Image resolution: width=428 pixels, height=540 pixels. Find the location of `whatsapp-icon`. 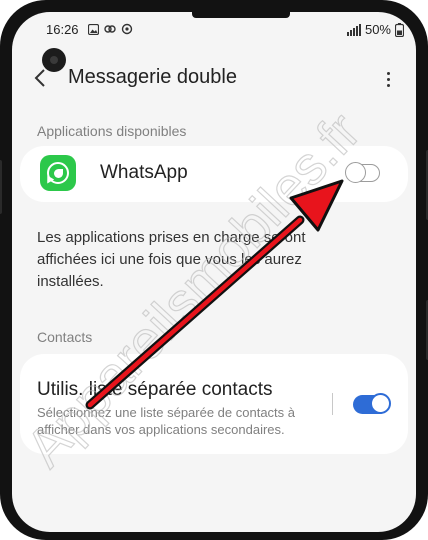

whatsapp-icon is located at coordinates (58, 173).